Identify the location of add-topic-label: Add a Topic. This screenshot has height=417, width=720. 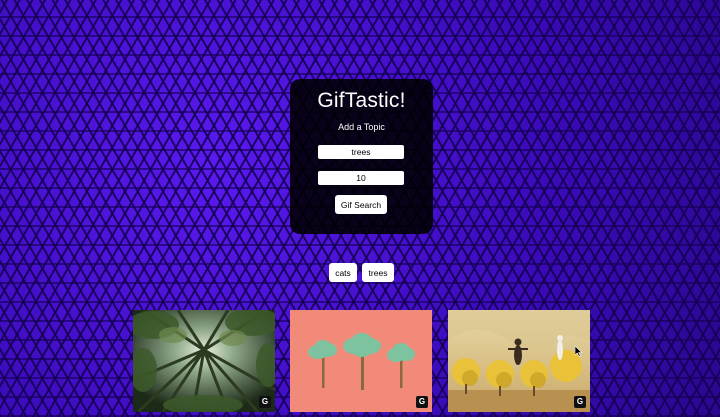
(361, 127).